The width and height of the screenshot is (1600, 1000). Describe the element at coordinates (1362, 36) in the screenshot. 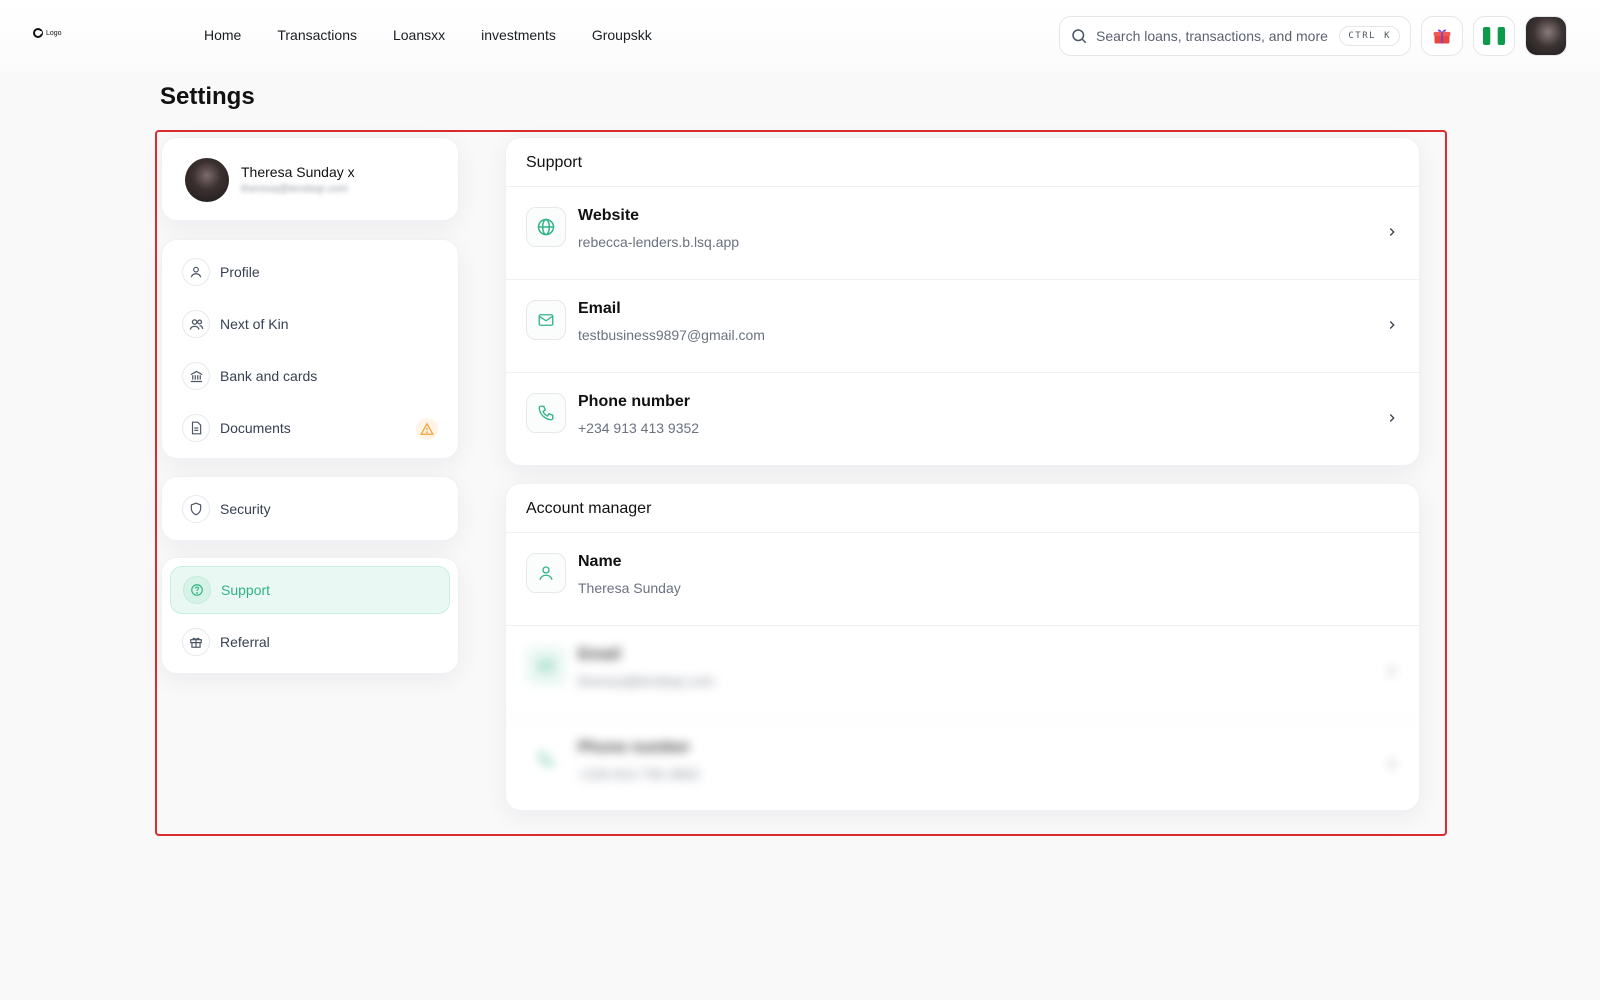

I see `shortcut-ctrl: CTRL` at that location.